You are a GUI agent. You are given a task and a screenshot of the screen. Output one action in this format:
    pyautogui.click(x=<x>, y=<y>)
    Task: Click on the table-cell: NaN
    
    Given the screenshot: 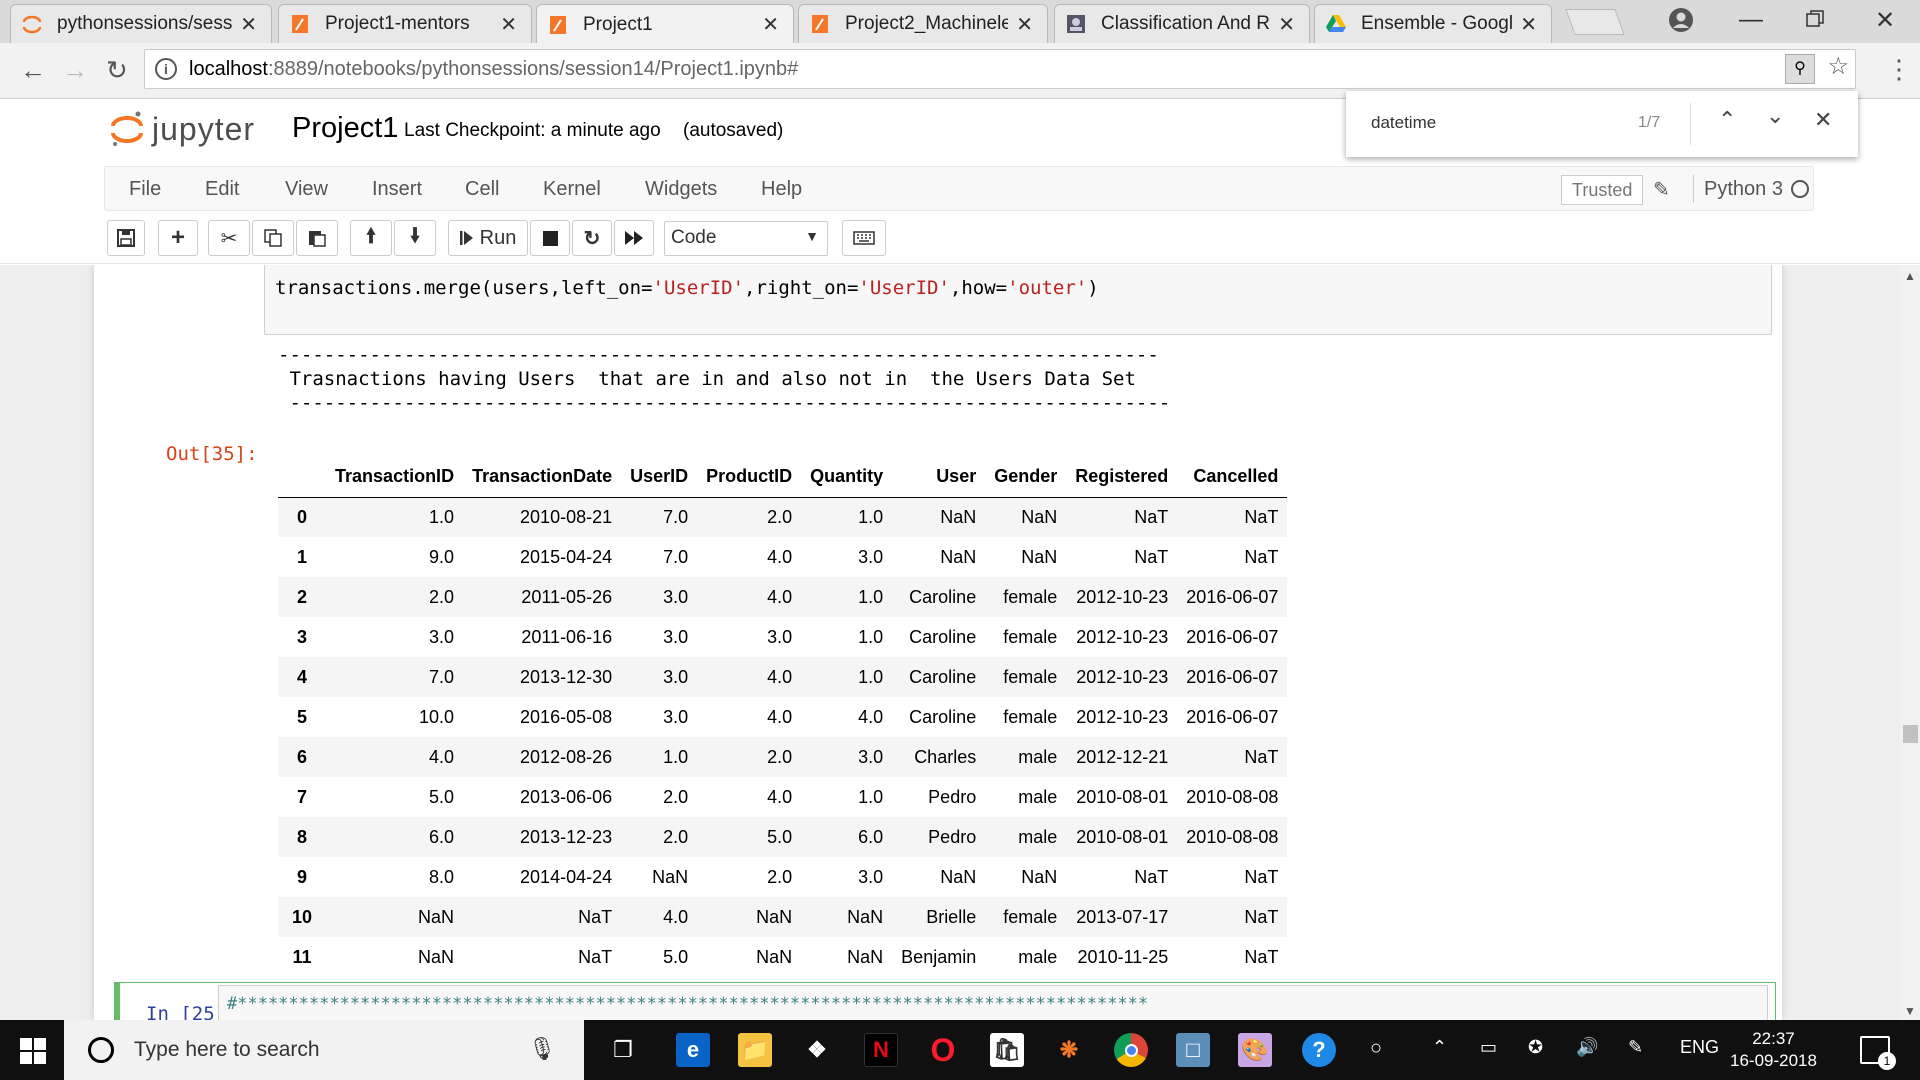 What is the action you would take?
    pyautogui.click(x=436, y=916)
    